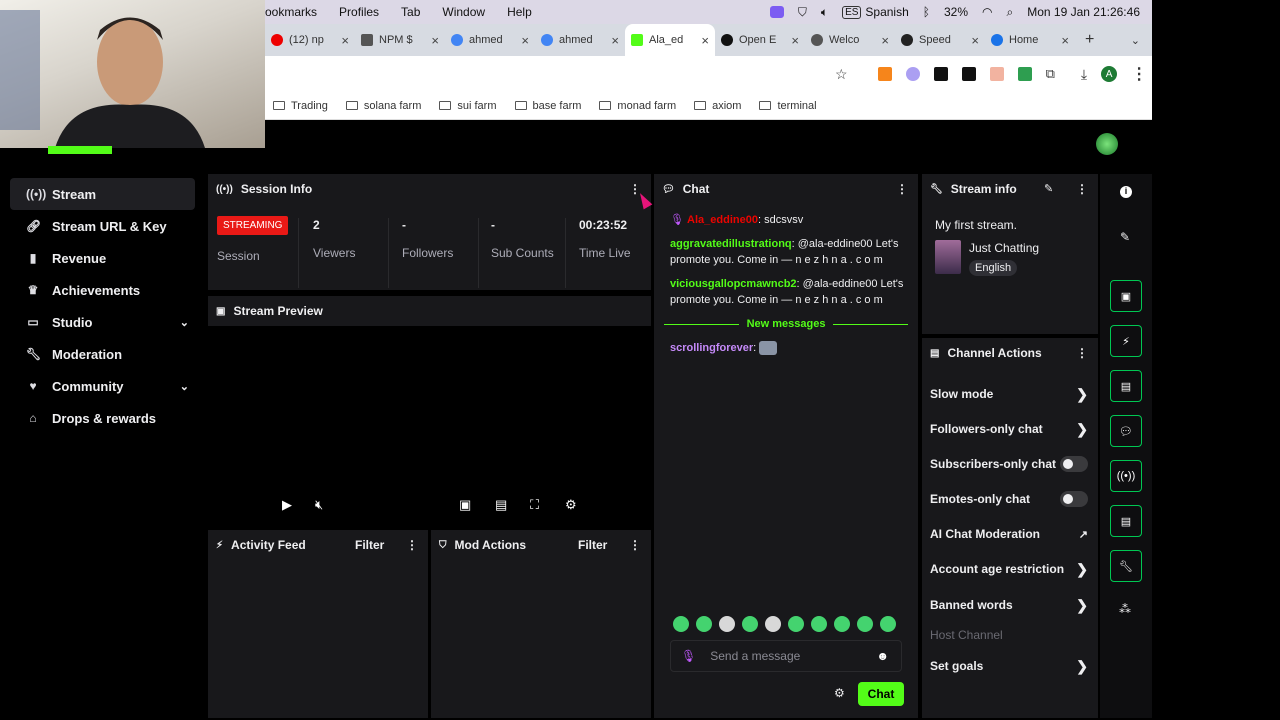 The image size is (1280, 720). I want to click on browser-tab-active: Ala_ed ×, so click(670, 40).